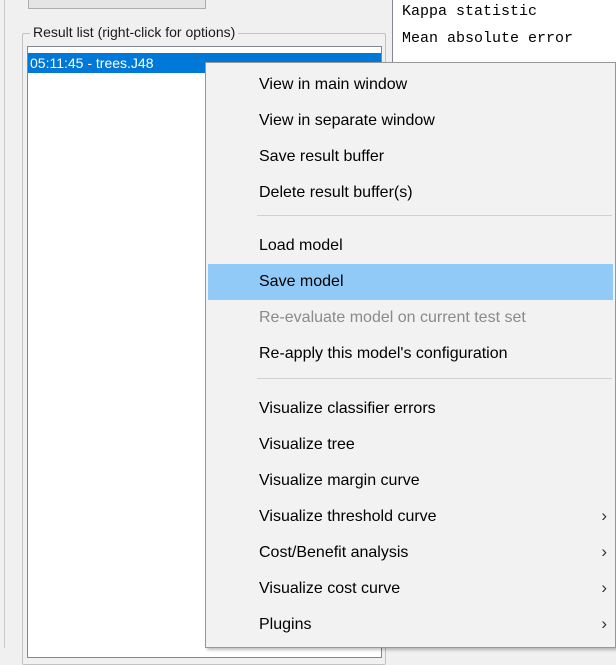 The image size is (616, 665). What do you see at coordinates (383, 353) in the screenshot?
I see `menu-item-label: Re-apply this model's configuration` at bounding box center [383, 353].